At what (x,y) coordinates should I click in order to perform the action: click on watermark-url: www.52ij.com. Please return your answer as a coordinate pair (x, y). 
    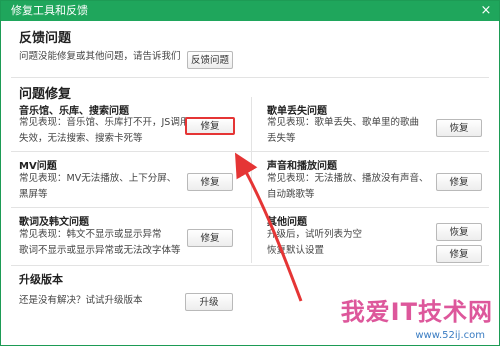
    Looking at the image, I should click on (450, 335).